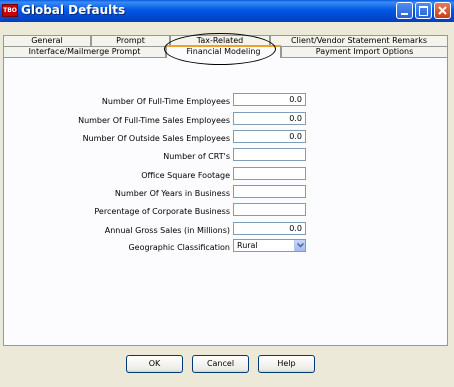  Describe the element at coordinates (269, 136) in the screenshot. I see `outside-sales-employees-input: 0.0` at that location.